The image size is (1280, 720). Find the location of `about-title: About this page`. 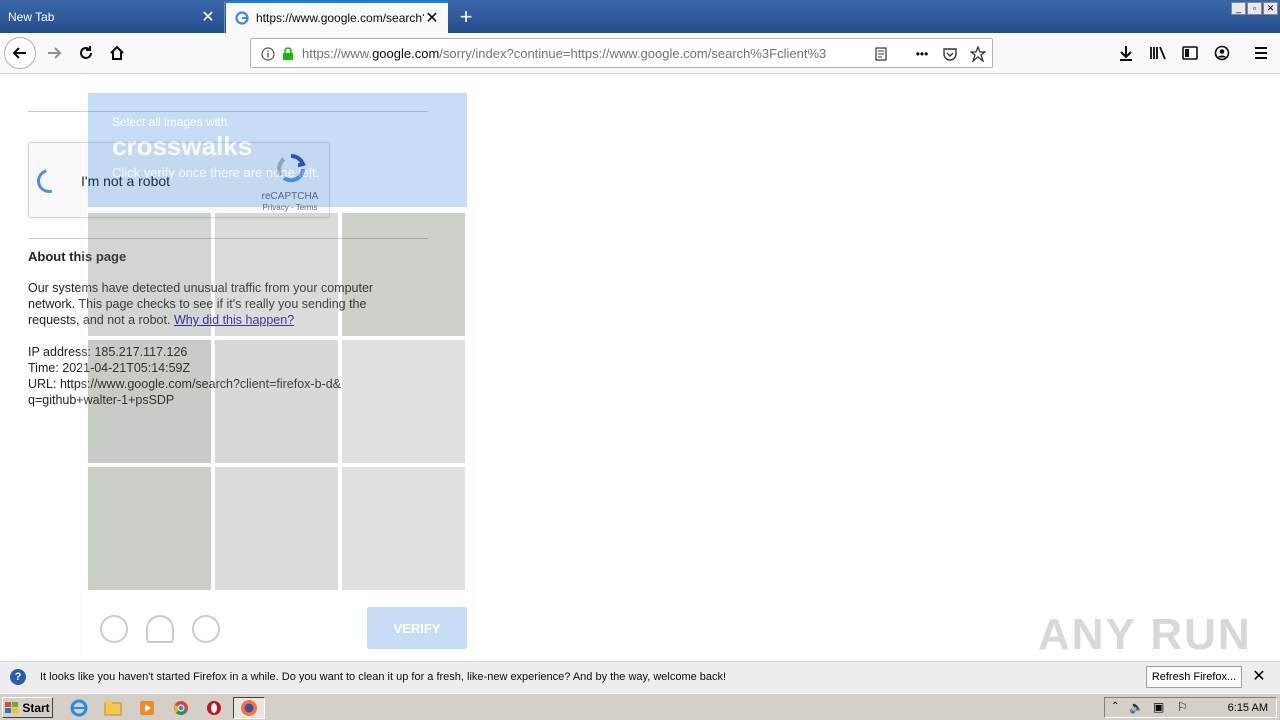

about-title: About this page is located at coordinates (77, 256).